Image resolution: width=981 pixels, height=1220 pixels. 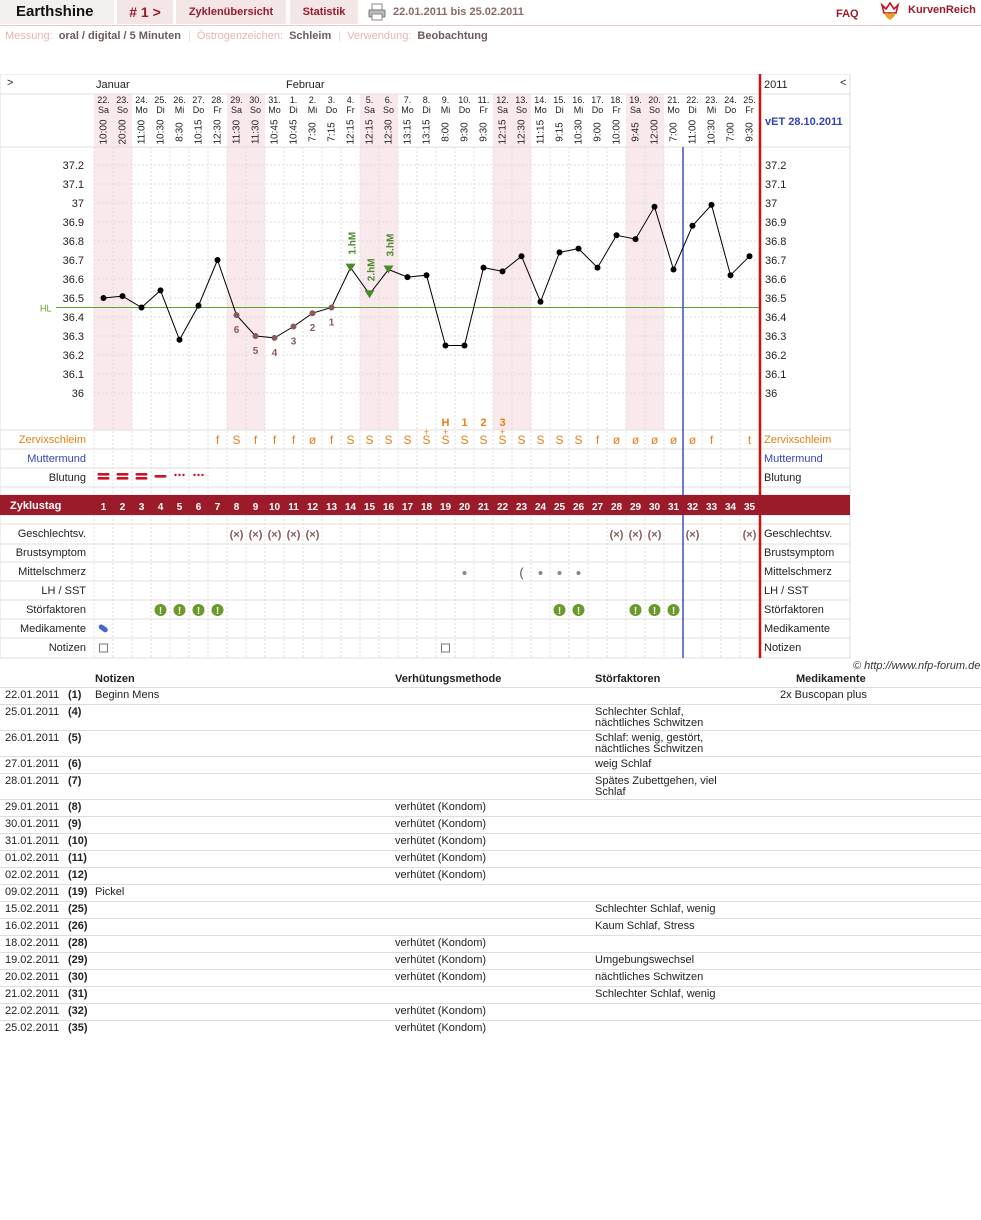 I want to click on date-cell: 01.02.2011, so click(x=32, y=858).